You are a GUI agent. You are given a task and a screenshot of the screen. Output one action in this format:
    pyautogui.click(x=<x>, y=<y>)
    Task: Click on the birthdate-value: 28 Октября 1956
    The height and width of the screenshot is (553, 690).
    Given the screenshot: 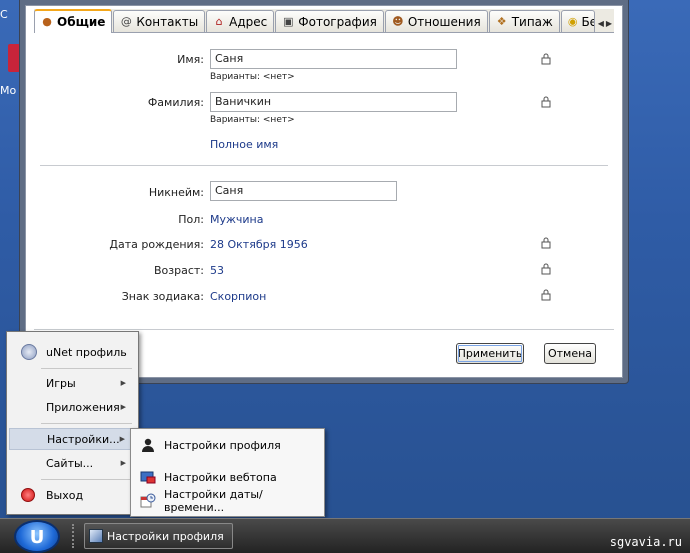 What is the action you would take?
    pyautogui.click(x=259, y=244)
    